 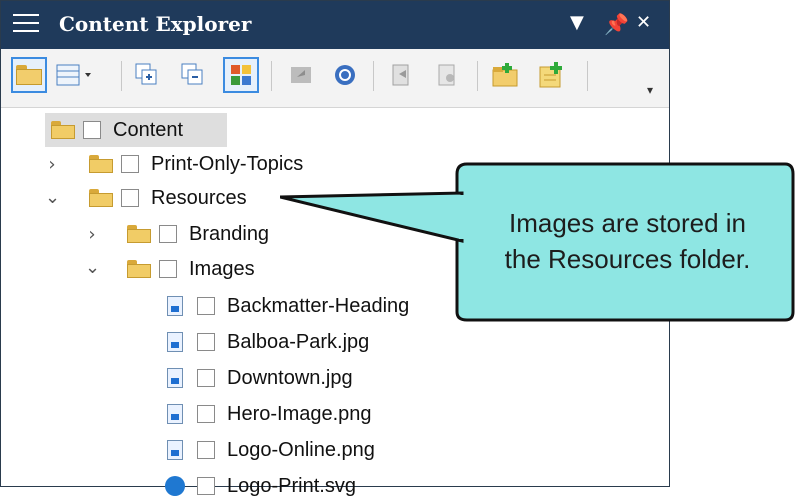 What do you see at coordinates (222, 268) in the screenshot?
I see `tree-label: Images` at bounding box center [222, 268].